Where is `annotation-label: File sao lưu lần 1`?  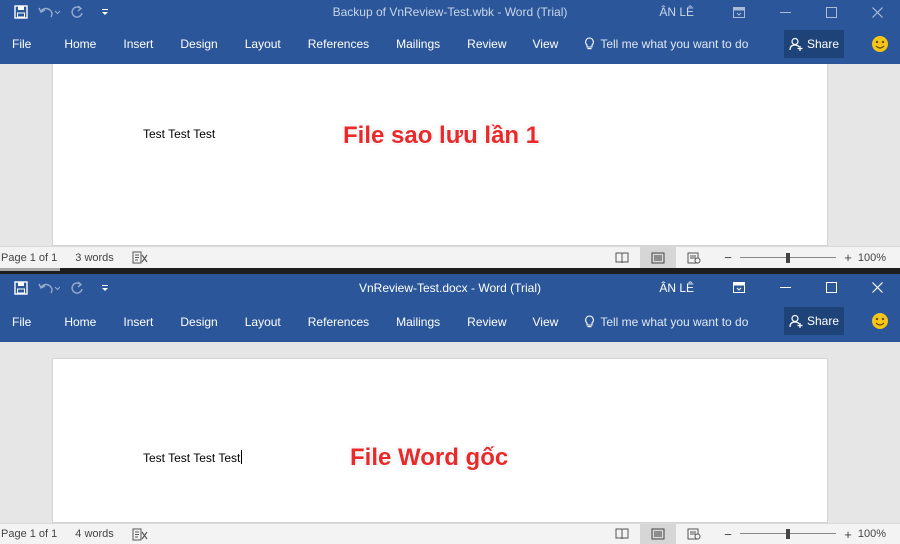
annotation-label: File sao lưu lần 1 is located at coordinates (441, 135).